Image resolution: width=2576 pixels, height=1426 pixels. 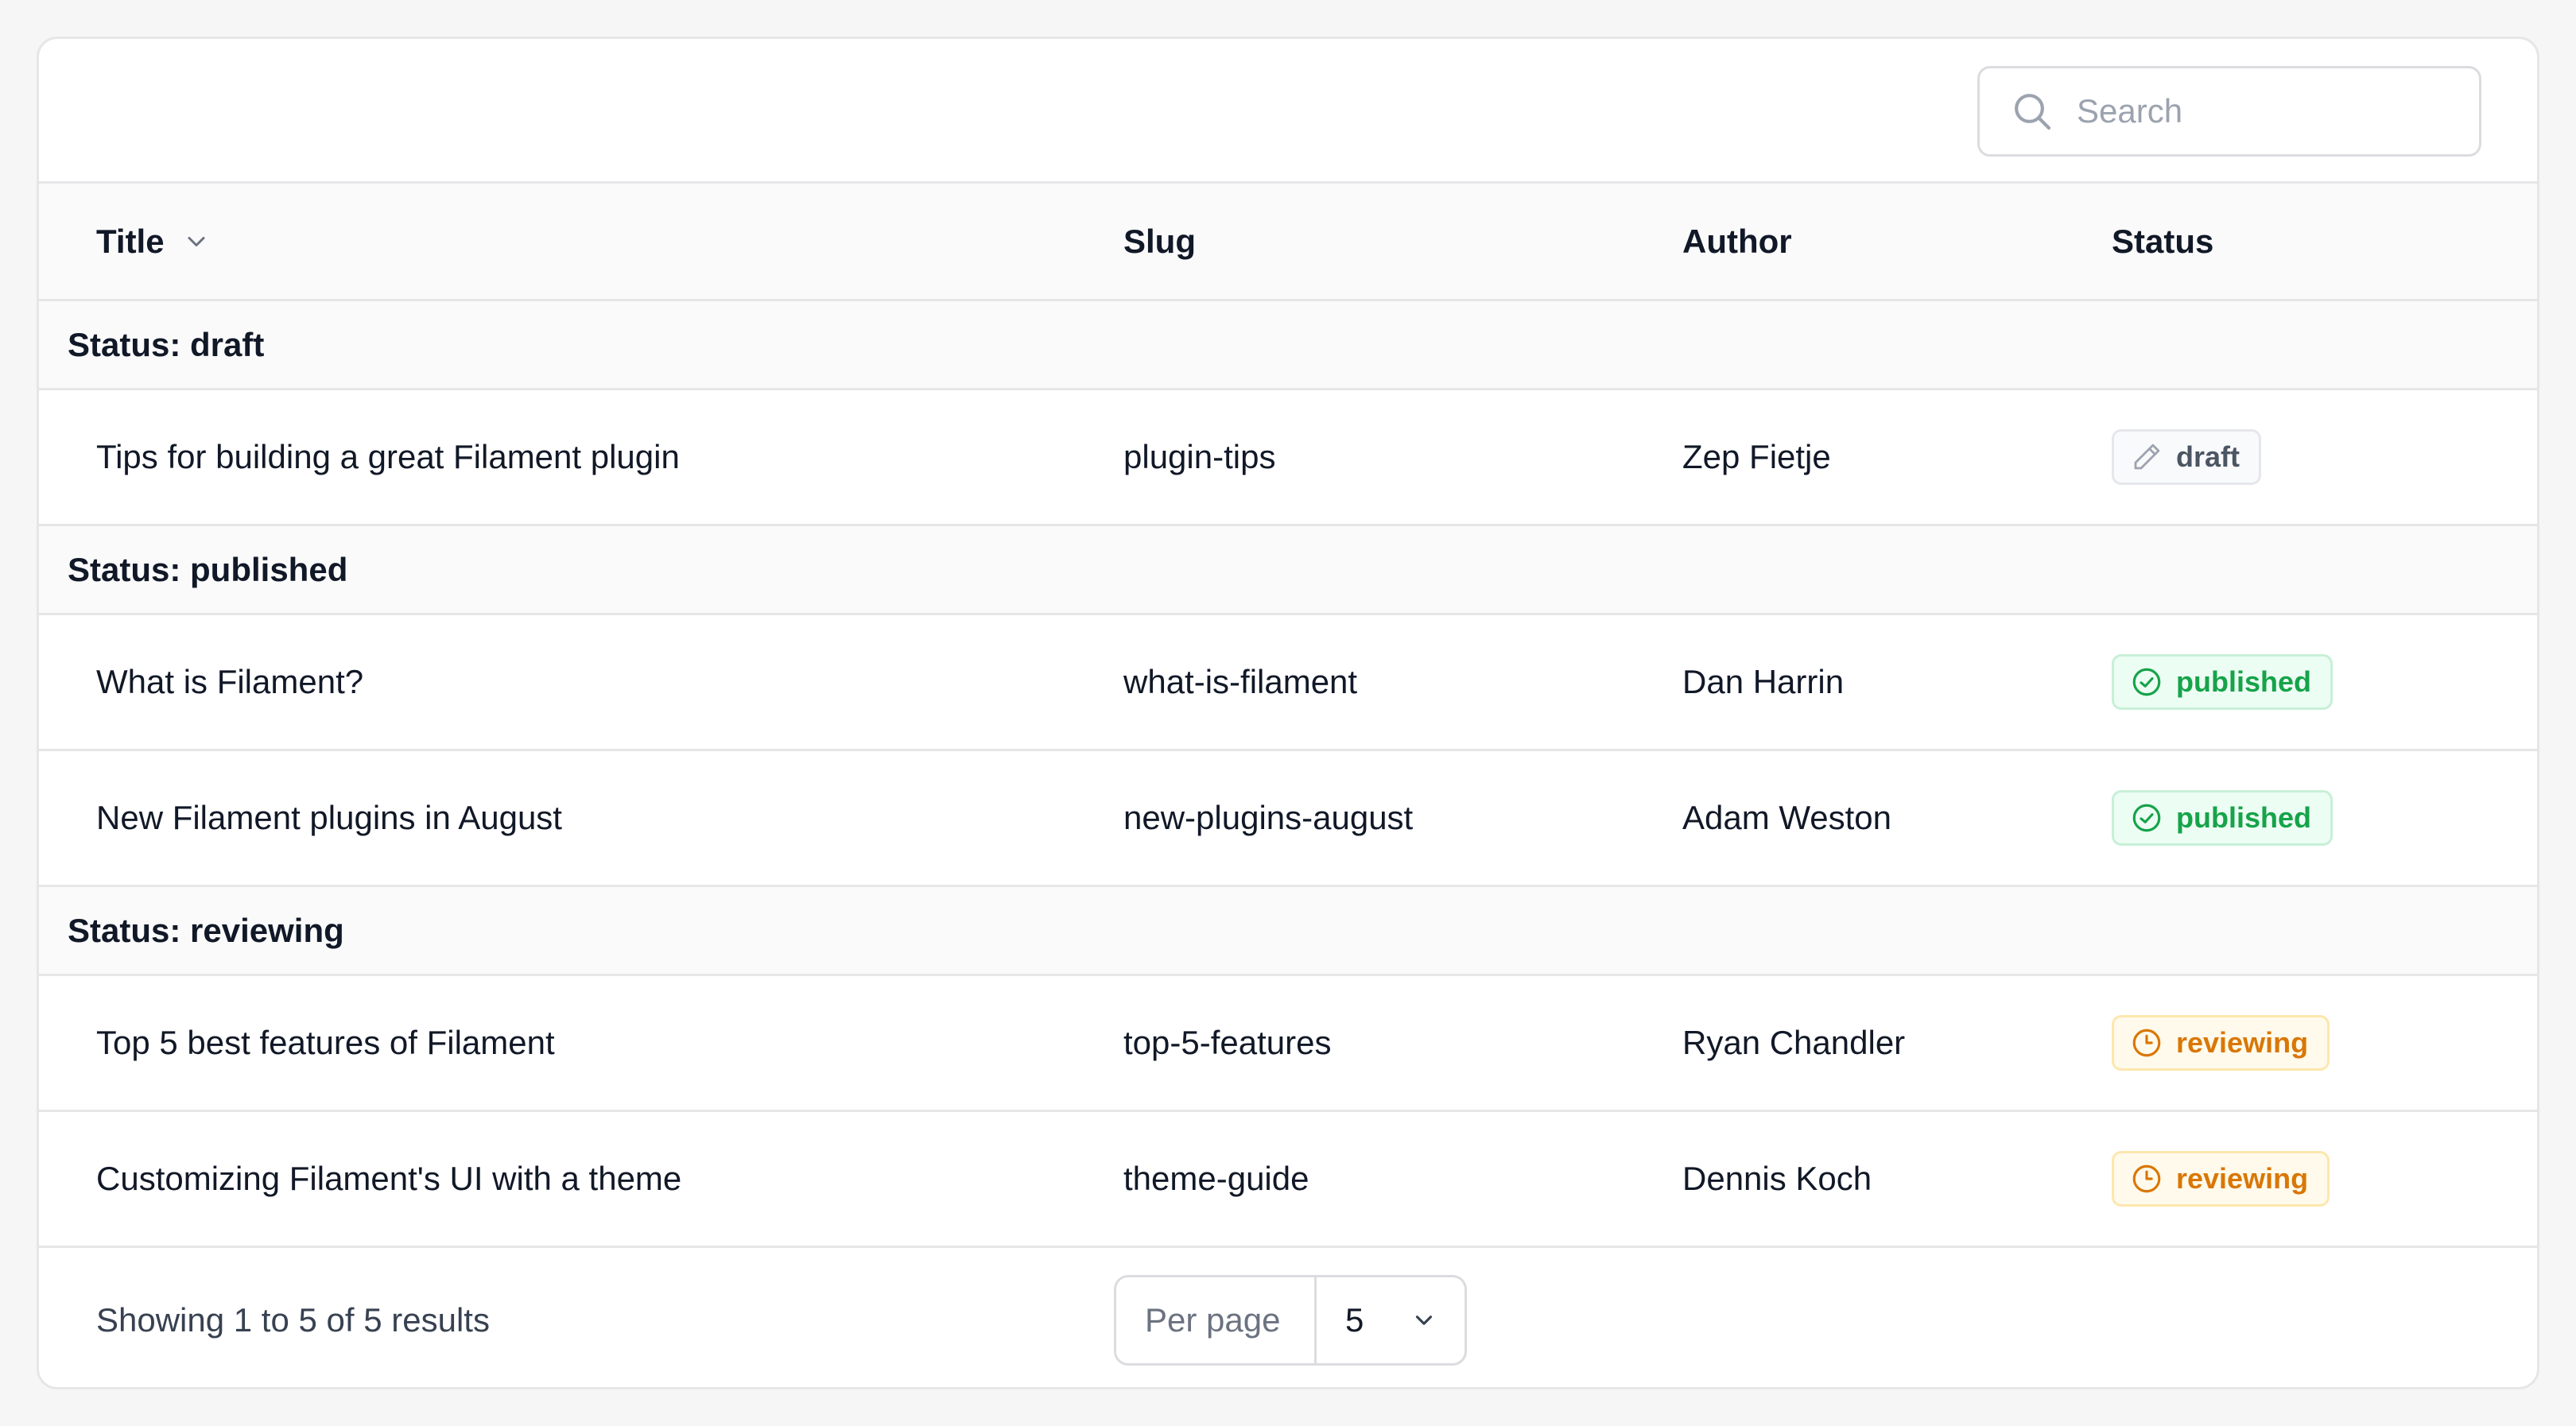 I want to click on pagination-footer: Showing 1 to 5 of 5 results Per page 5, so click(x=1288, y=1317).